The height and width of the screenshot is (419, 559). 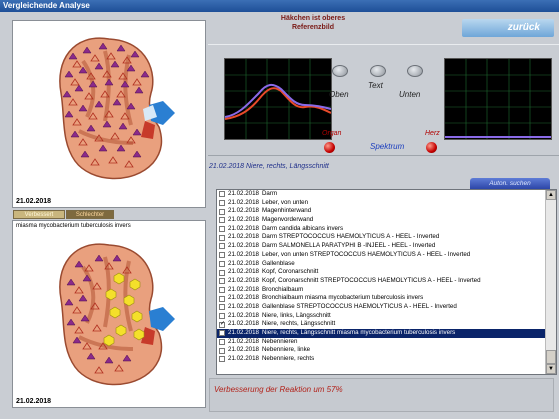 I want to click on tab-worse: Schlechter, so click(x=90, y=214).